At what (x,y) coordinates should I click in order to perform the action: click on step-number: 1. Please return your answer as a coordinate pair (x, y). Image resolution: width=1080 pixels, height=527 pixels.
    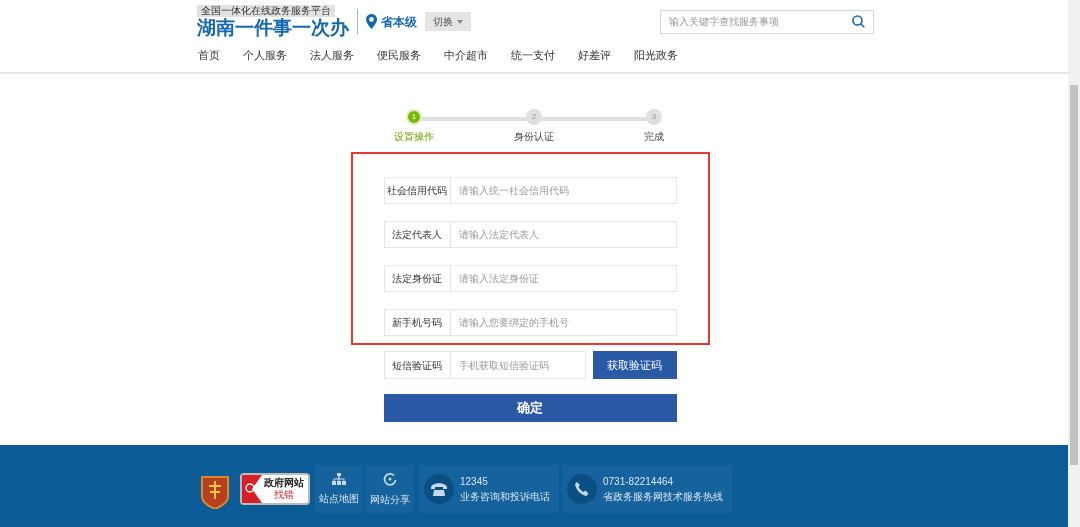
    Looking at the image, I should click on (414, 117).